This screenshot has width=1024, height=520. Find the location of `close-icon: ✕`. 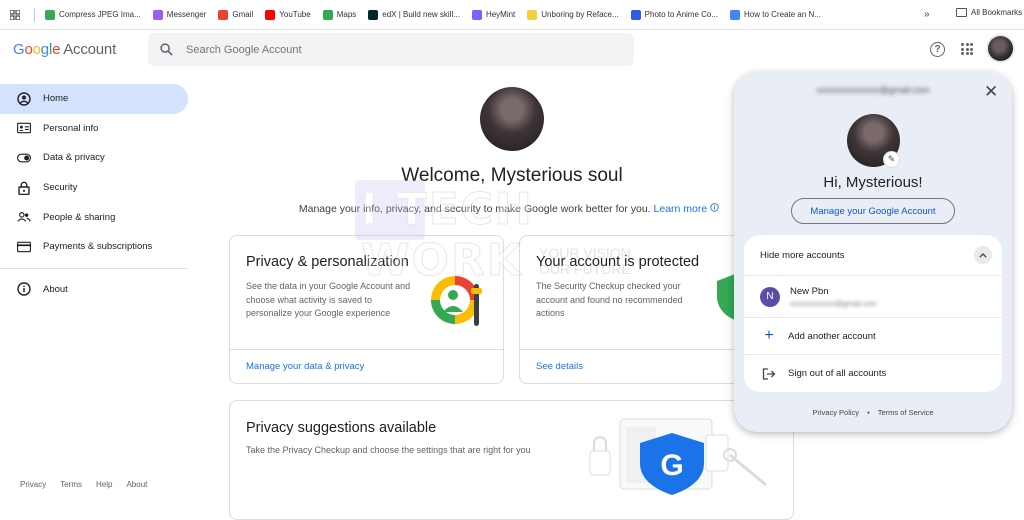

close-icon: ✕ is located at coordinates (991, 92).